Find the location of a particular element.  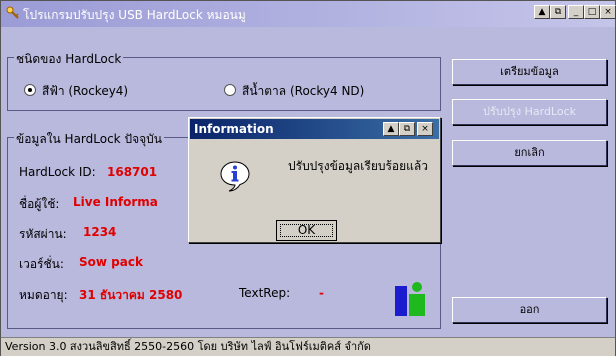

dialog-title: Information is located at coordinates (234, 129).